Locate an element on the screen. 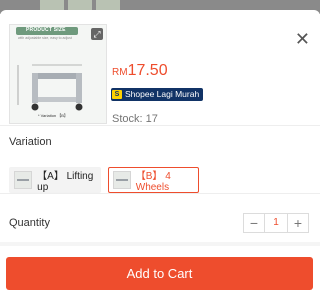  price-value: 17.50 is located at coordinates (147, 70).